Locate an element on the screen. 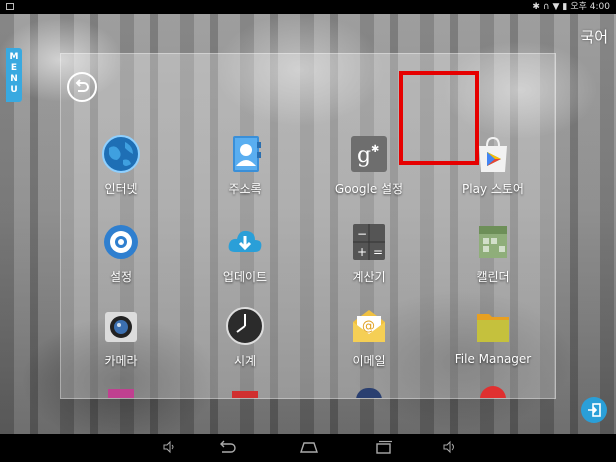  exit-icon is located at coordinates (594, 410).